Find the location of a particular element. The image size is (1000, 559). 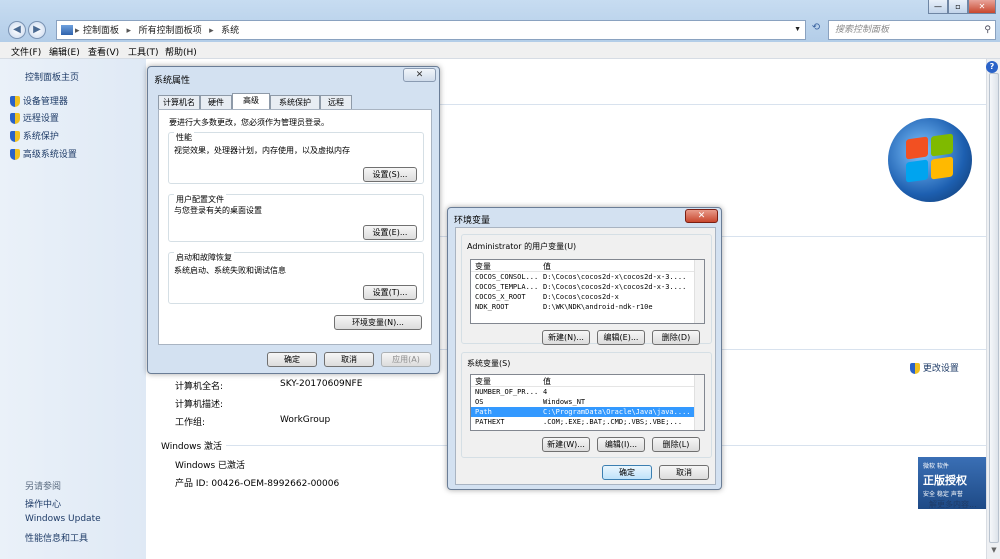

system-variables-heading: 系统变量(S) is located at coordinates (489, 363).